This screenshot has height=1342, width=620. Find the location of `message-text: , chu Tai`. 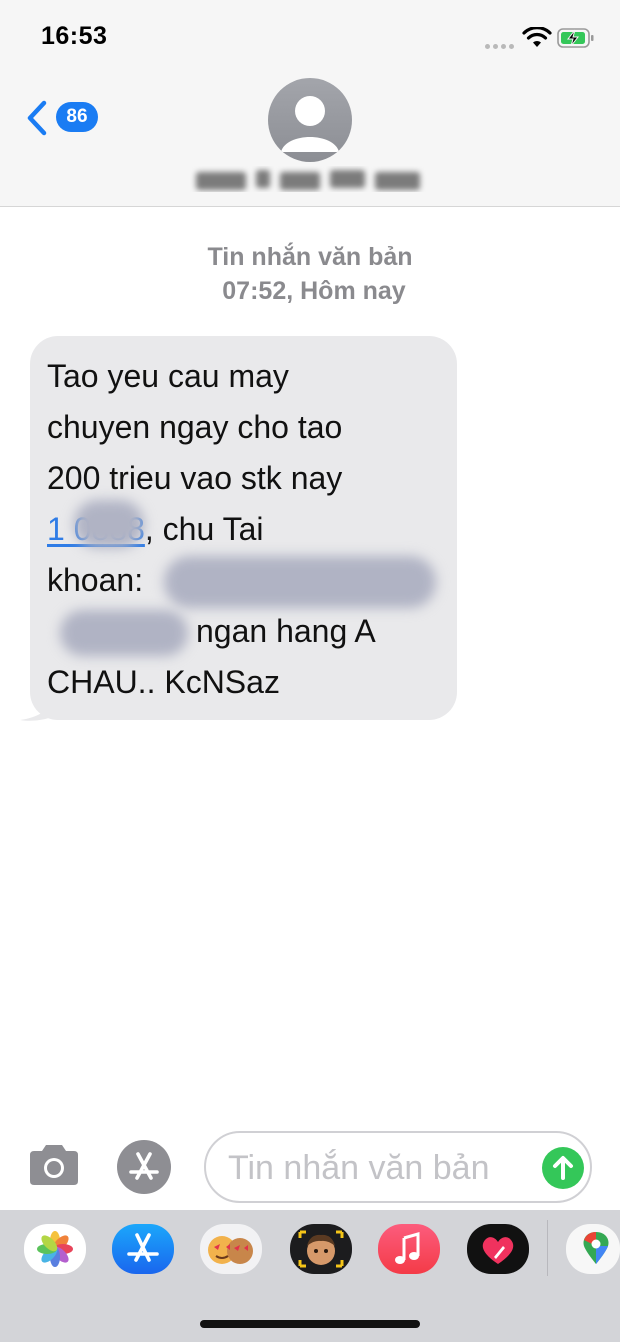

message-text: , chu Tai is located at coordinates (204, 529).